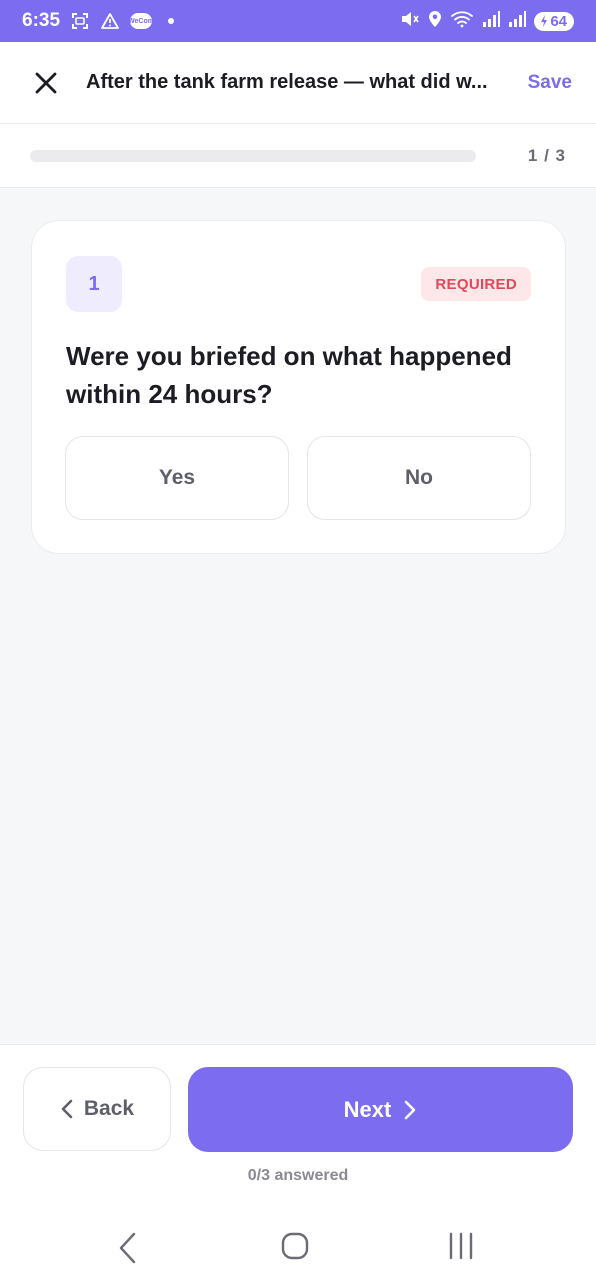  Describe the element at coordinates (41, 20) in the screenshot. I see `status-time: 6:35` at that location.